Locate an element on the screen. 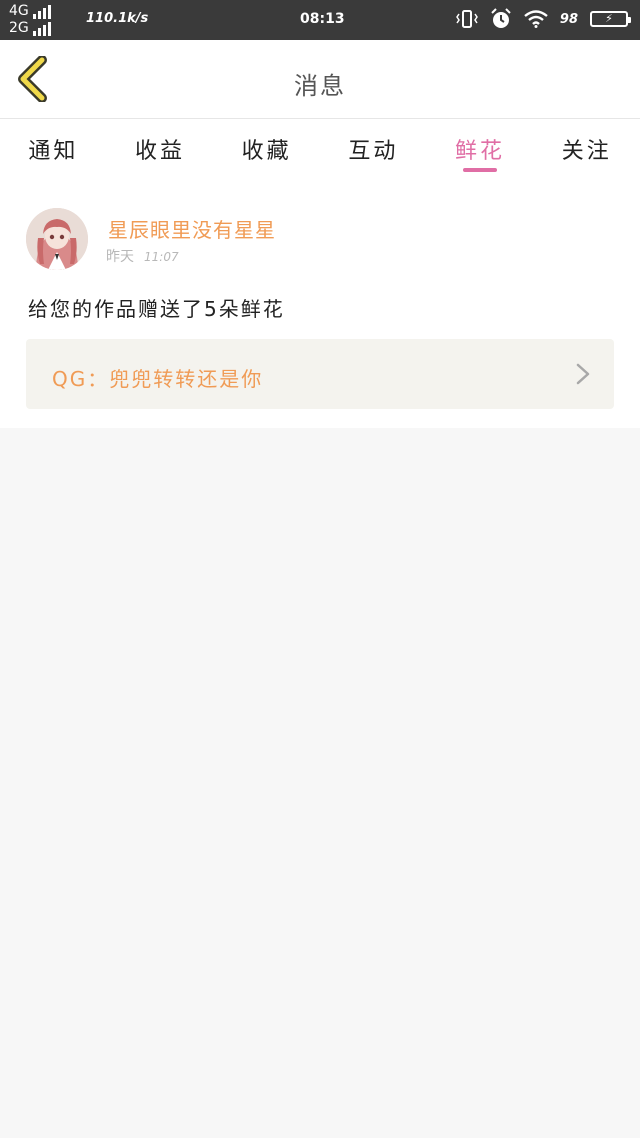 Image resolution: width=640 pixels, height=1138 pixels. tab-label: 关注 is located at coordinates (586, 151).